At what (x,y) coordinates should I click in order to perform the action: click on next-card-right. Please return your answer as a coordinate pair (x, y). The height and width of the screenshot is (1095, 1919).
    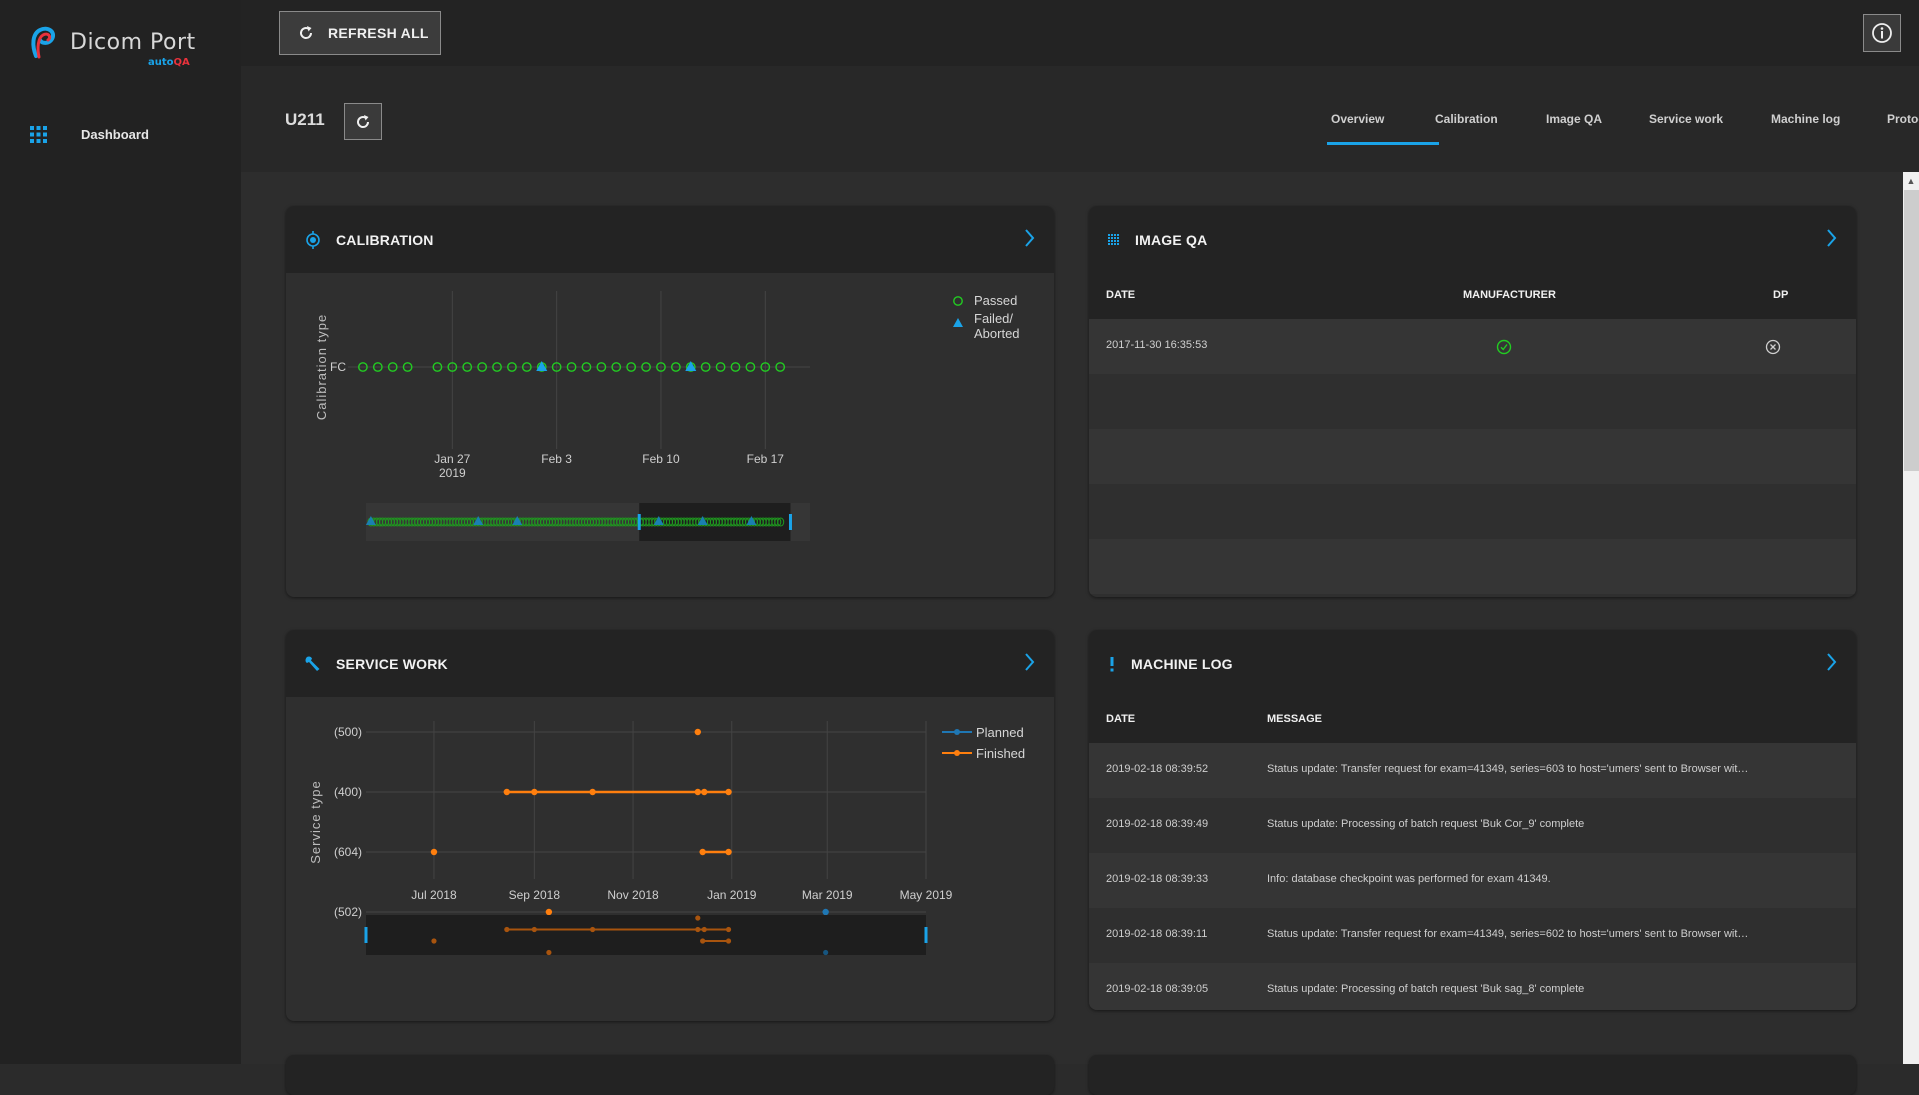
    Looking at the image, I should click on (1472, 1075).